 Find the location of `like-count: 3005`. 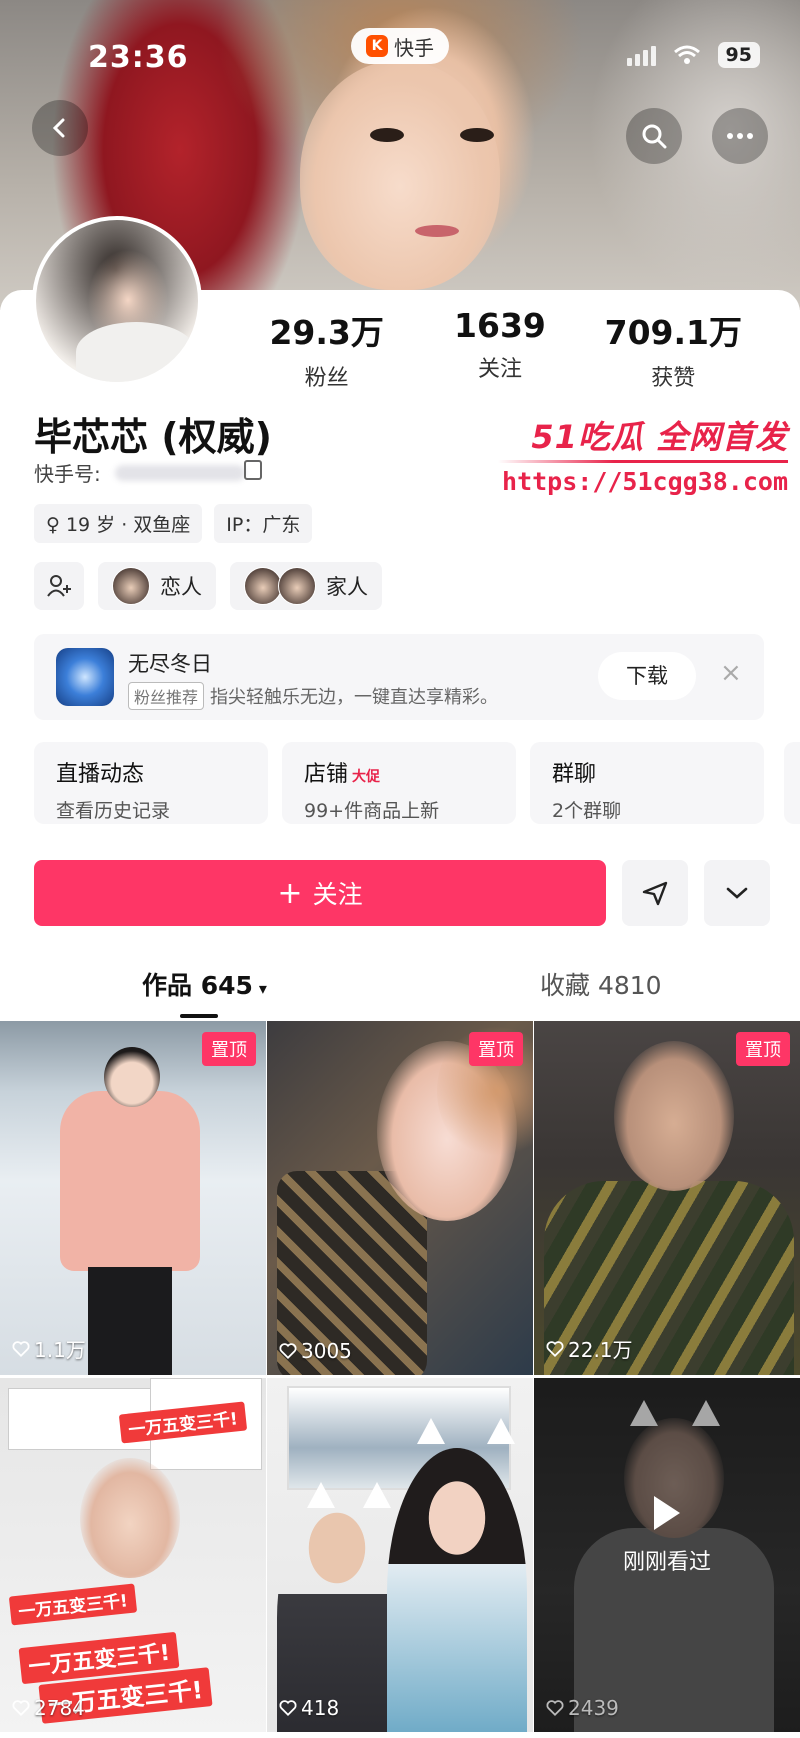

like-count: 3005 is located at coordinates (315, 1351).